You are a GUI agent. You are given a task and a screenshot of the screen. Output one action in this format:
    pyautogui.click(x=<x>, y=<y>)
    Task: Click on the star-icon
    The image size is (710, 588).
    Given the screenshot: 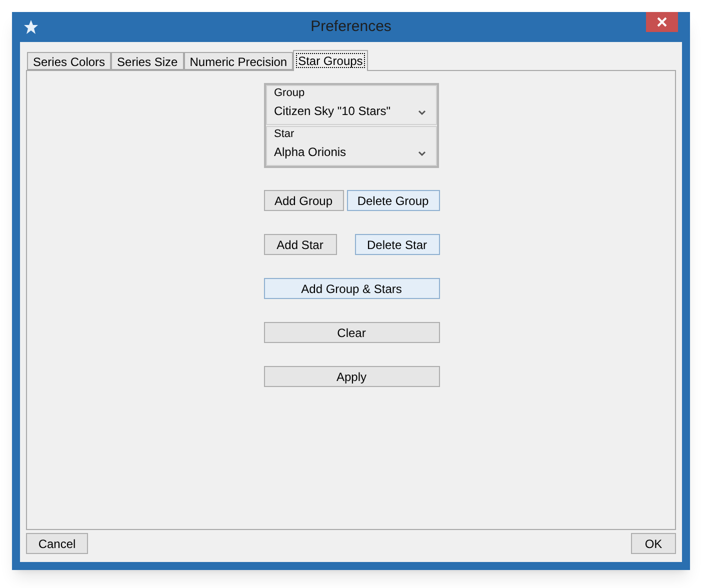 What is the action you would take?
    pyautogui.click(x=31, y=27)
    